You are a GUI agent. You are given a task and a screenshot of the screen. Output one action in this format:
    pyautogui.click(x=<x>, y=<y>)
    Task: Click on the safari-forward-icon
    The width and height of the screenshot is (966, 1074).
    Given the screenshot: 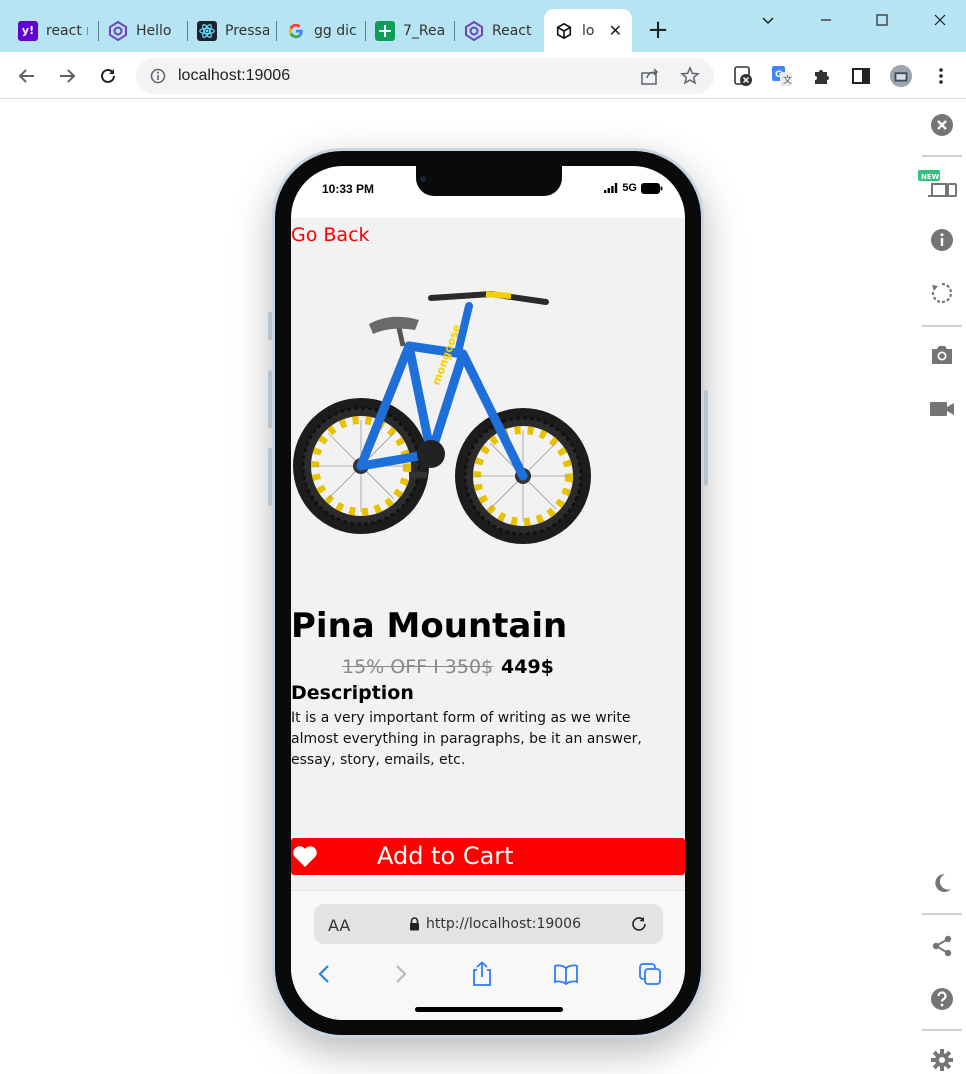 What is the action you would take?
    pyautogui.click(x=401, y=974)
    